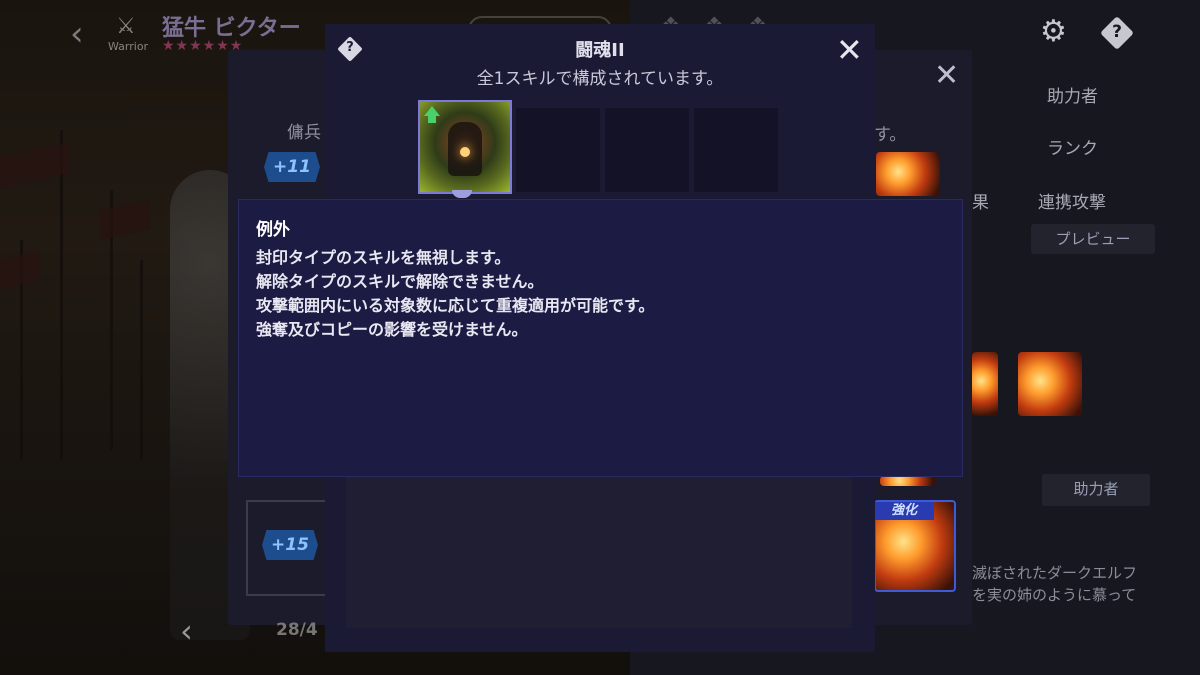 The image size is (1200, 675). I want to click on helper-button: 助力者, so click(1096, 490).